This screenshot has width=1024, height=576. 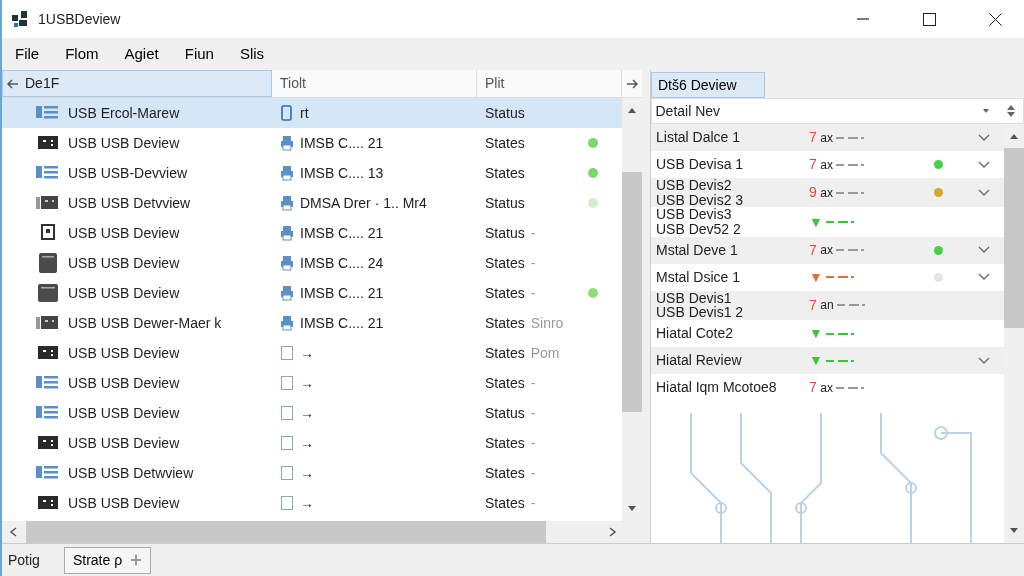 I want to click on column-header: Plit, so click(x=549, y=83).